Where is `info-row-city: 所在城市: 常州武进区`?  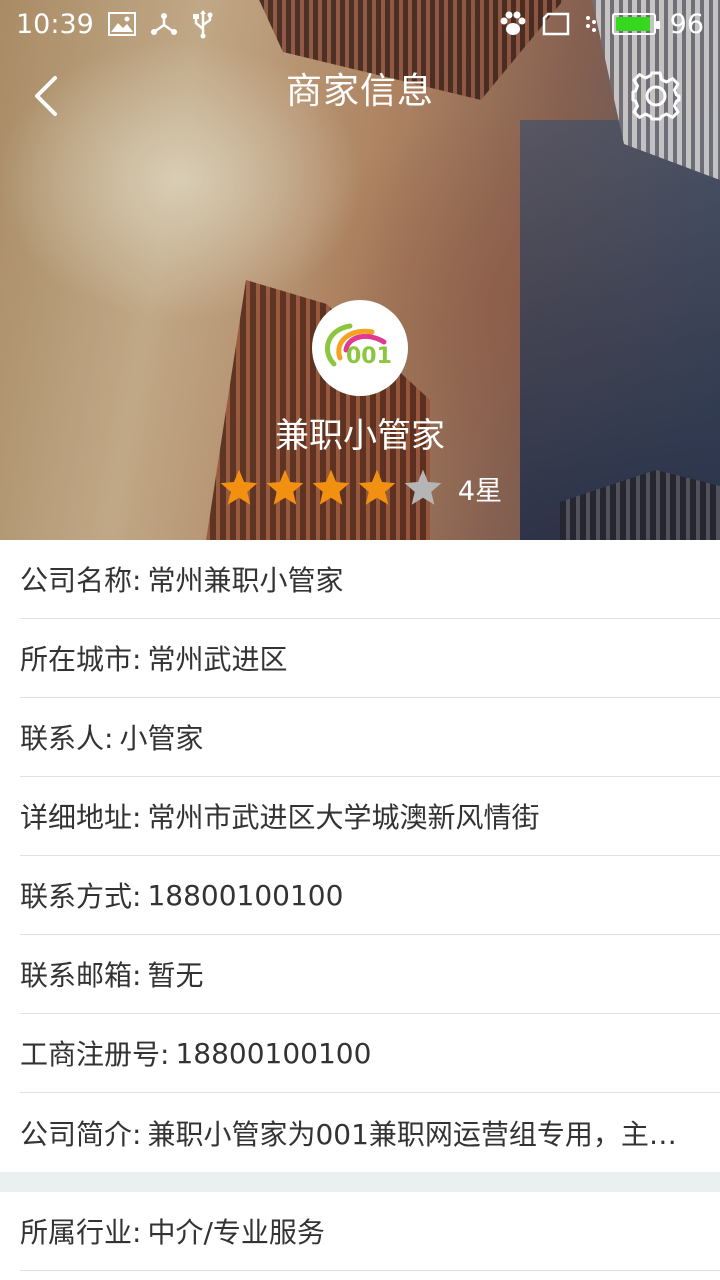 info-row-city: 所在城市: 常州武进区 is located at coordinates (370, 658).